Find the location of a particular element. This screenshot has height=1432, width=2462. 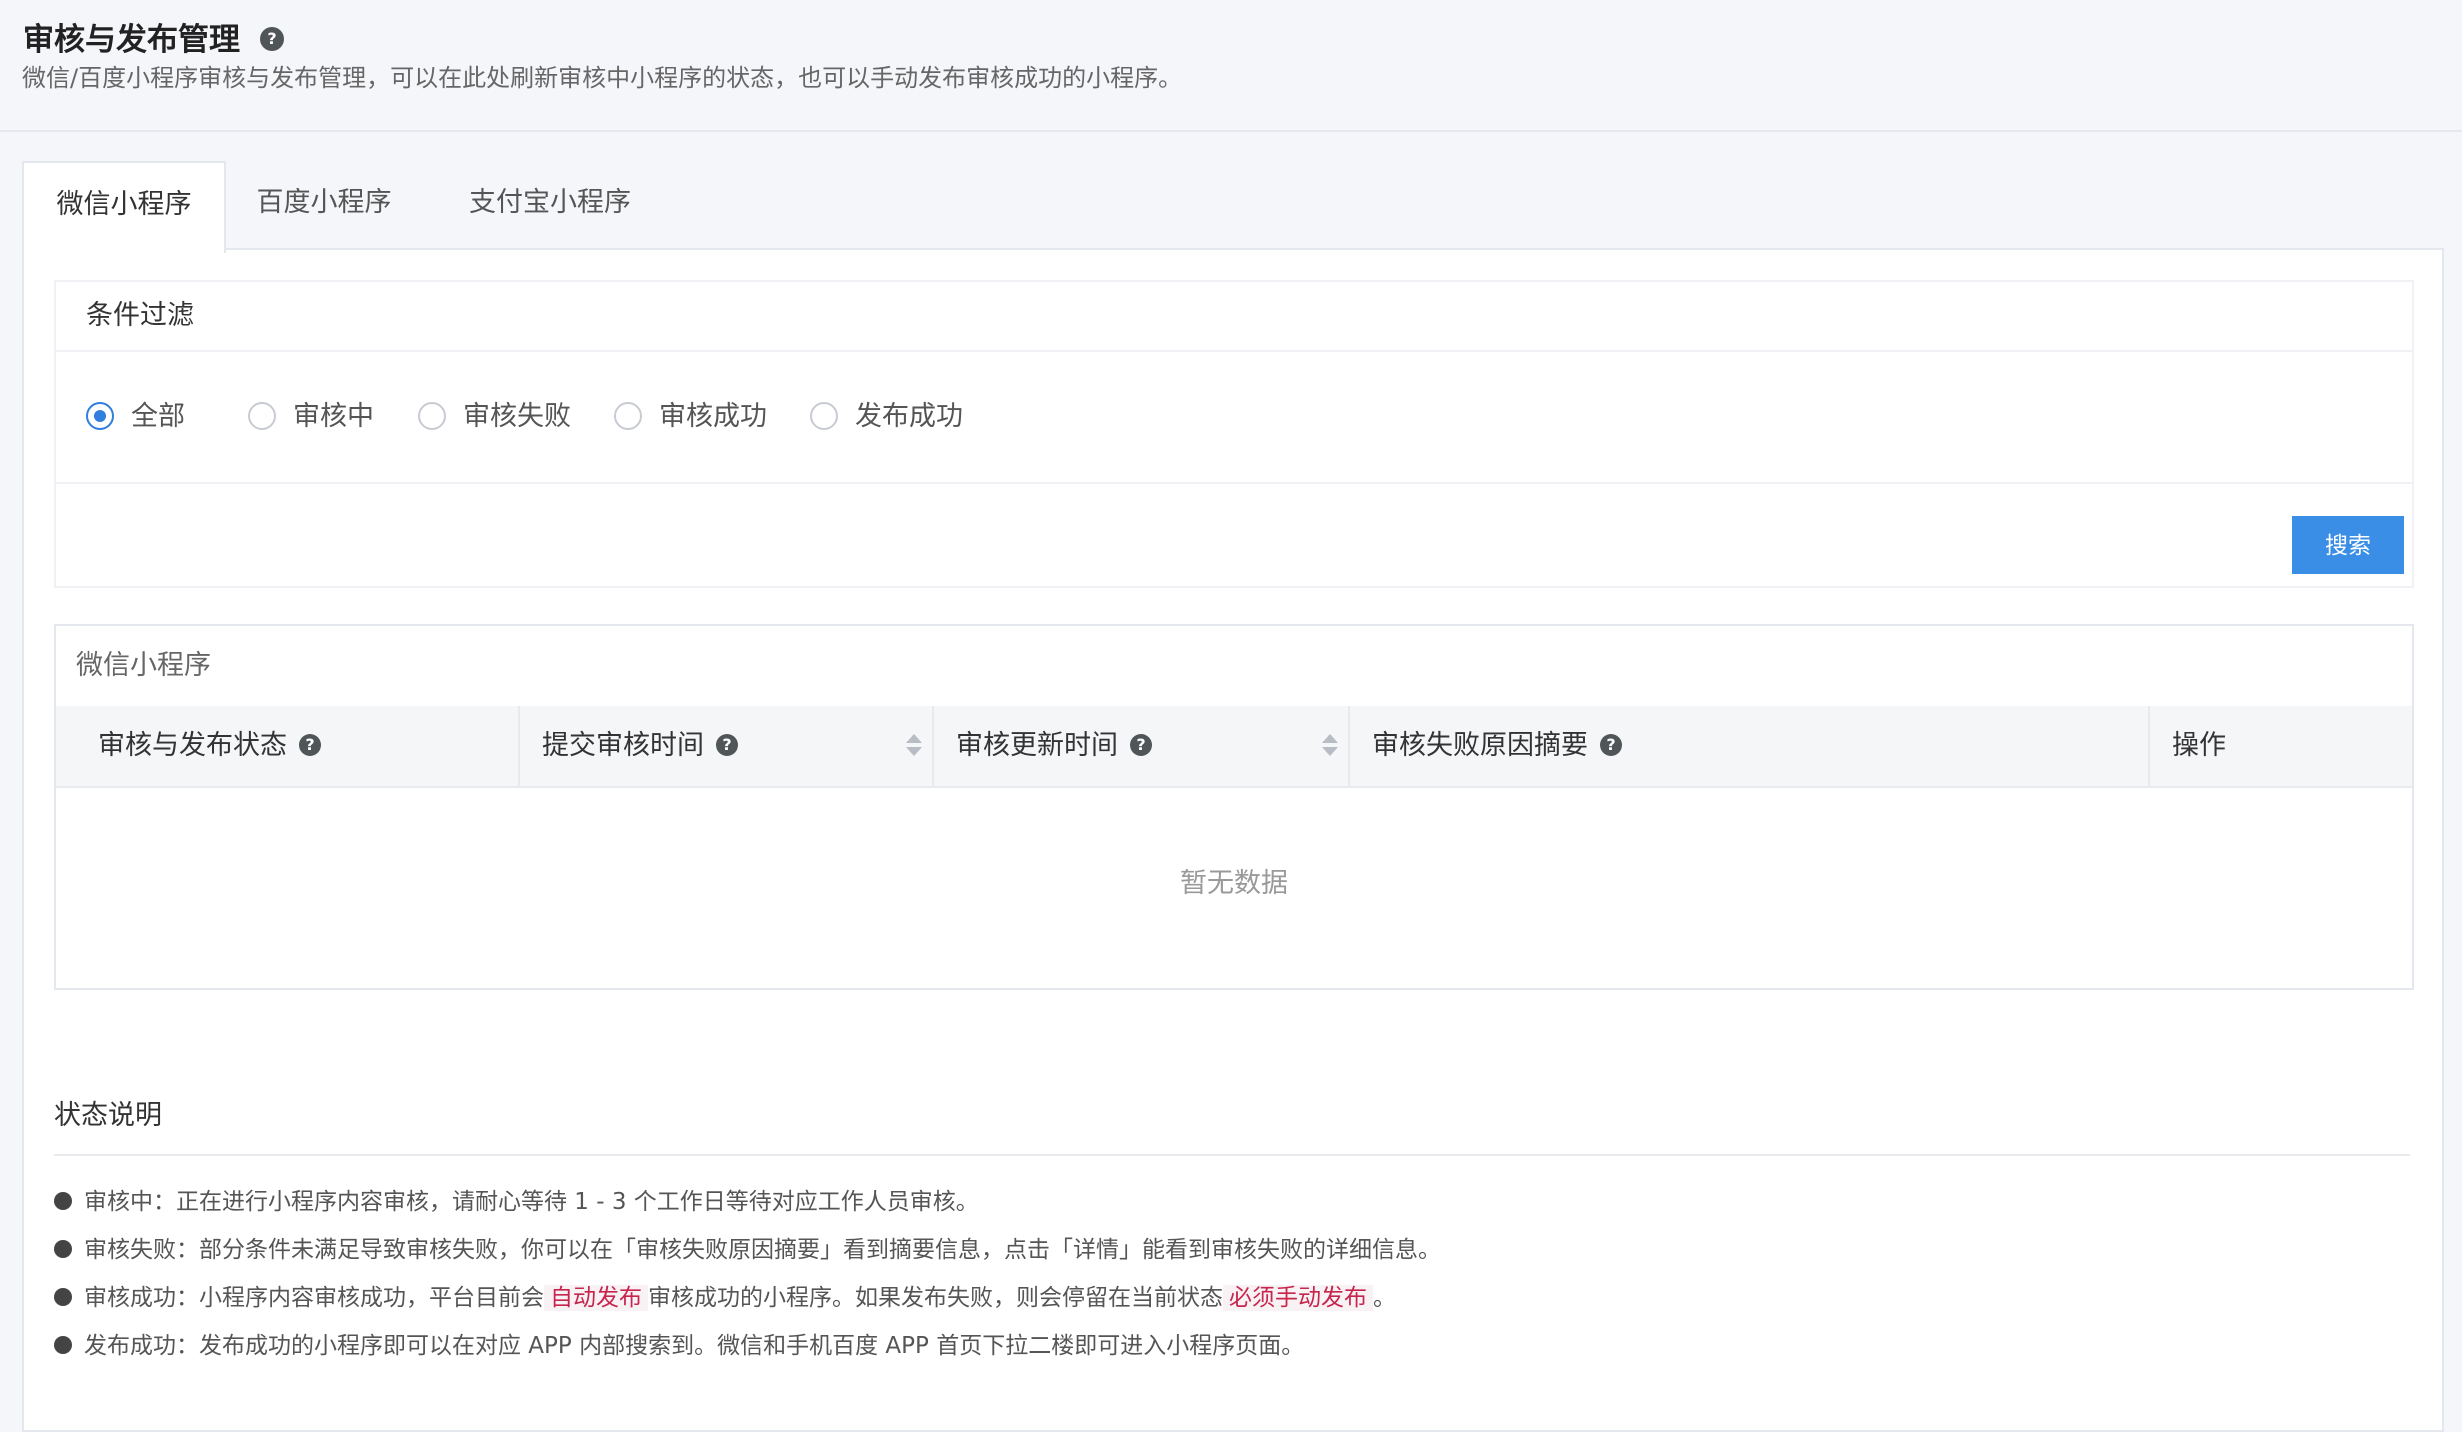

status-line-text: 审核成功：小程序内容审核成功，平台目前会 is located at coordinates (314, 1298).